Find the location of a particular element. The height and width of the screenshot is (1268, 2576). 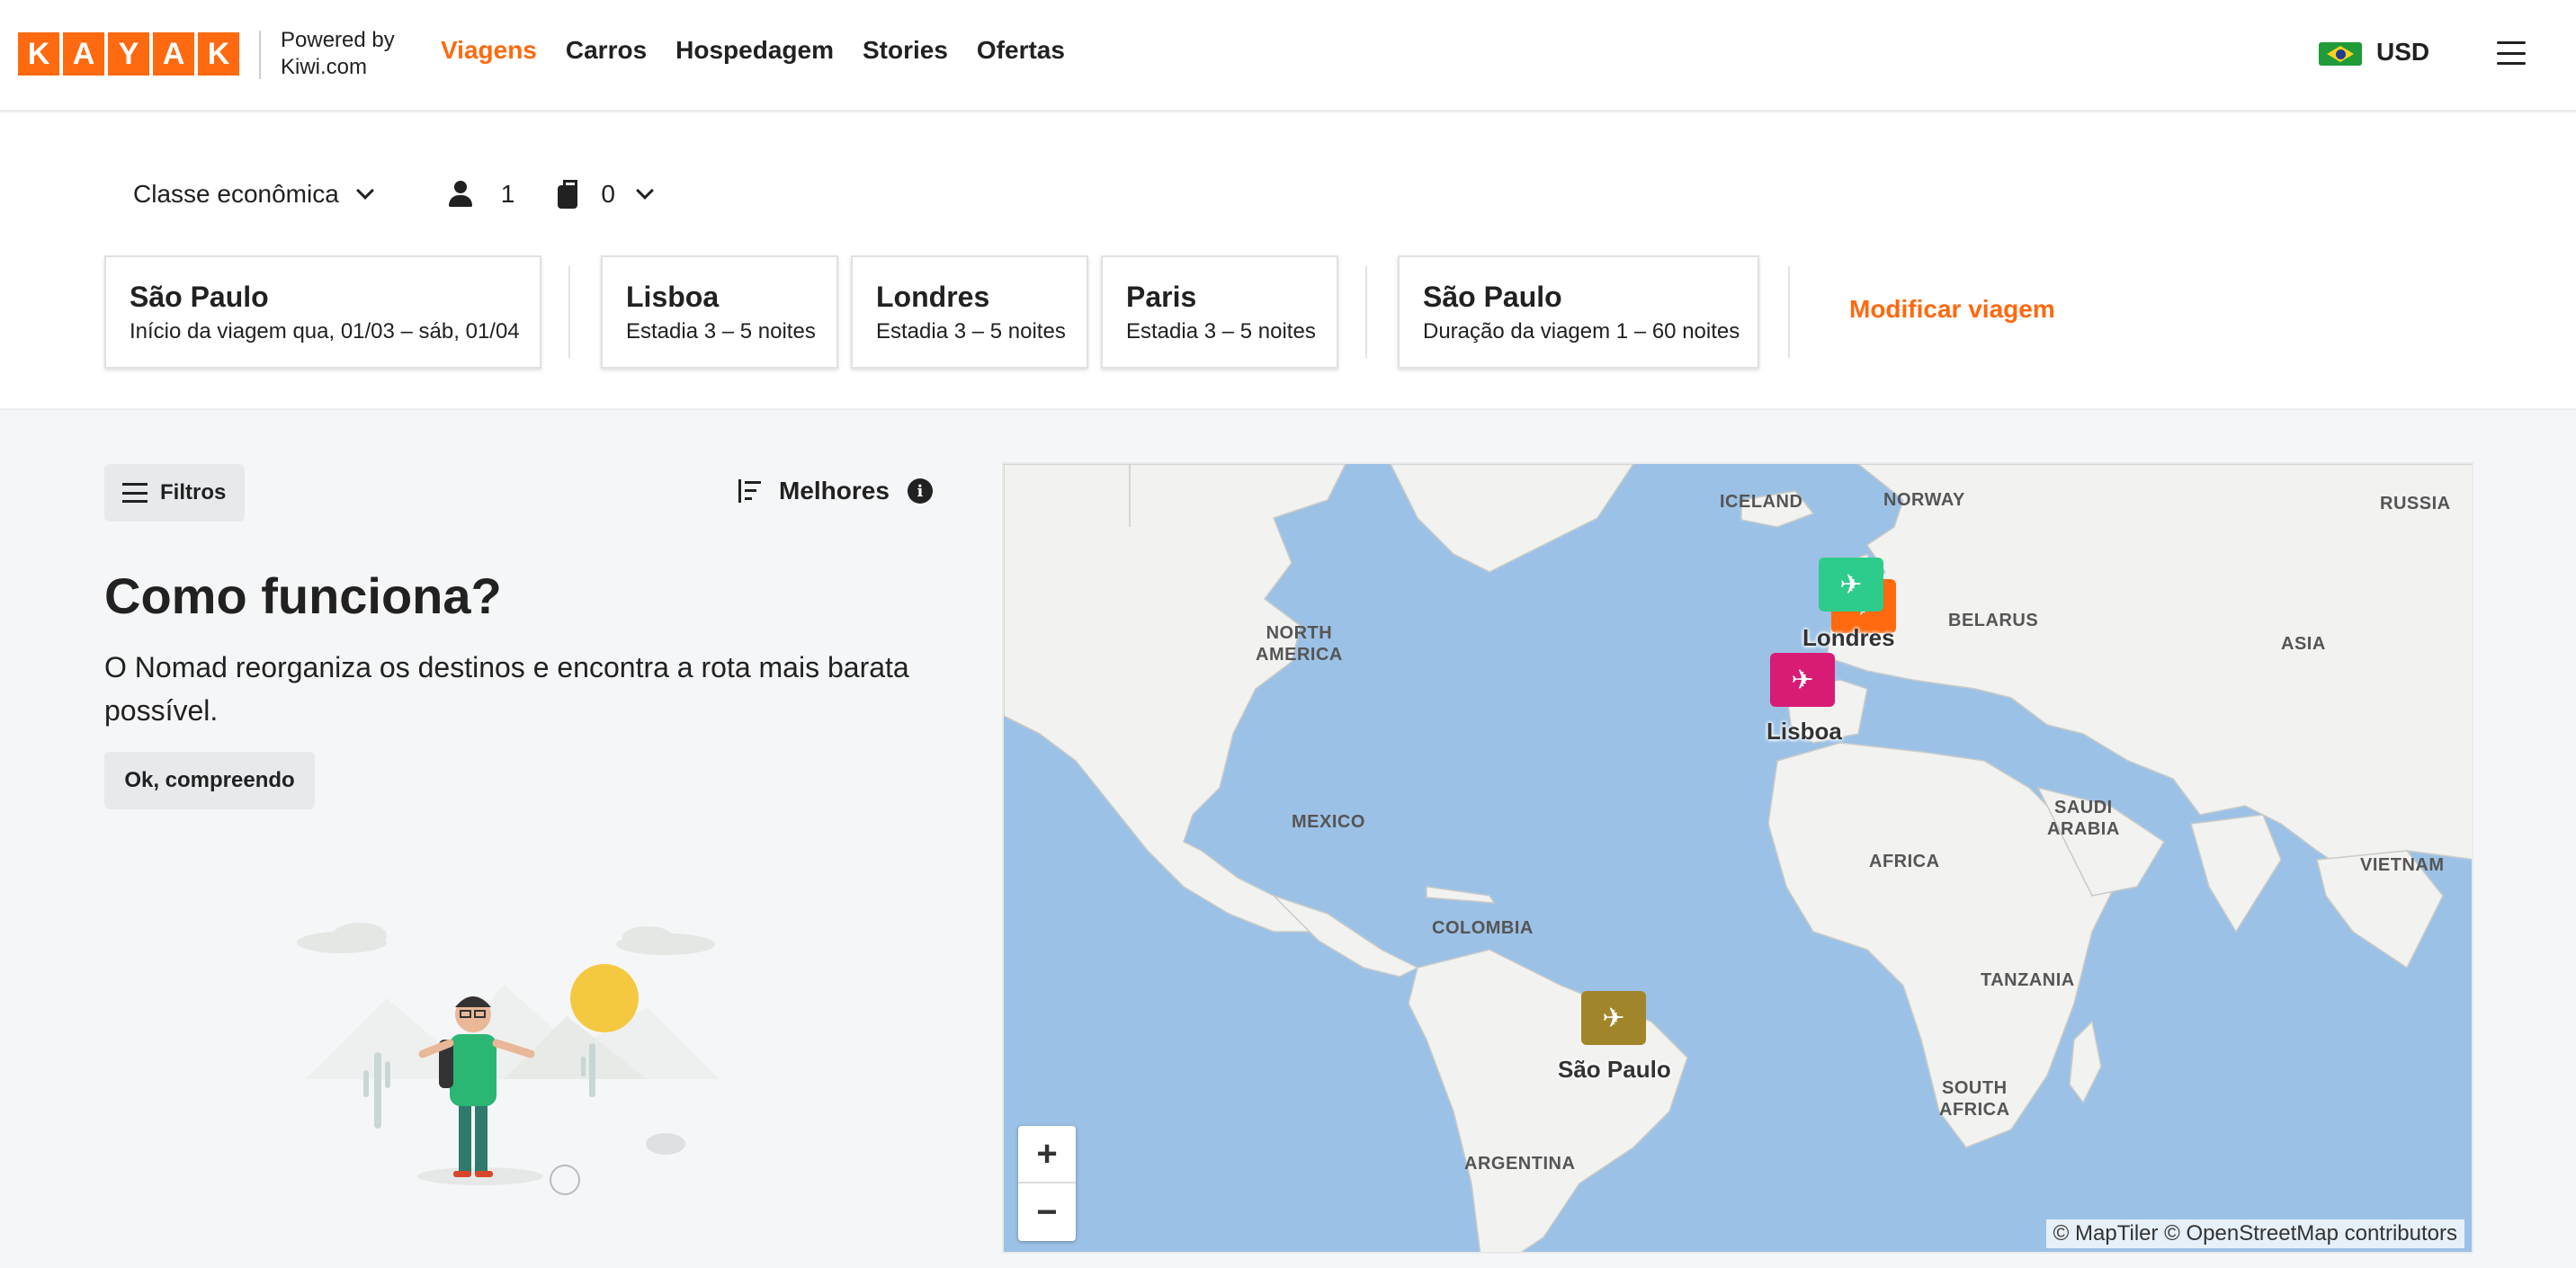

map-label-russia: RUSSIA is located at coordinates (2415, 503).